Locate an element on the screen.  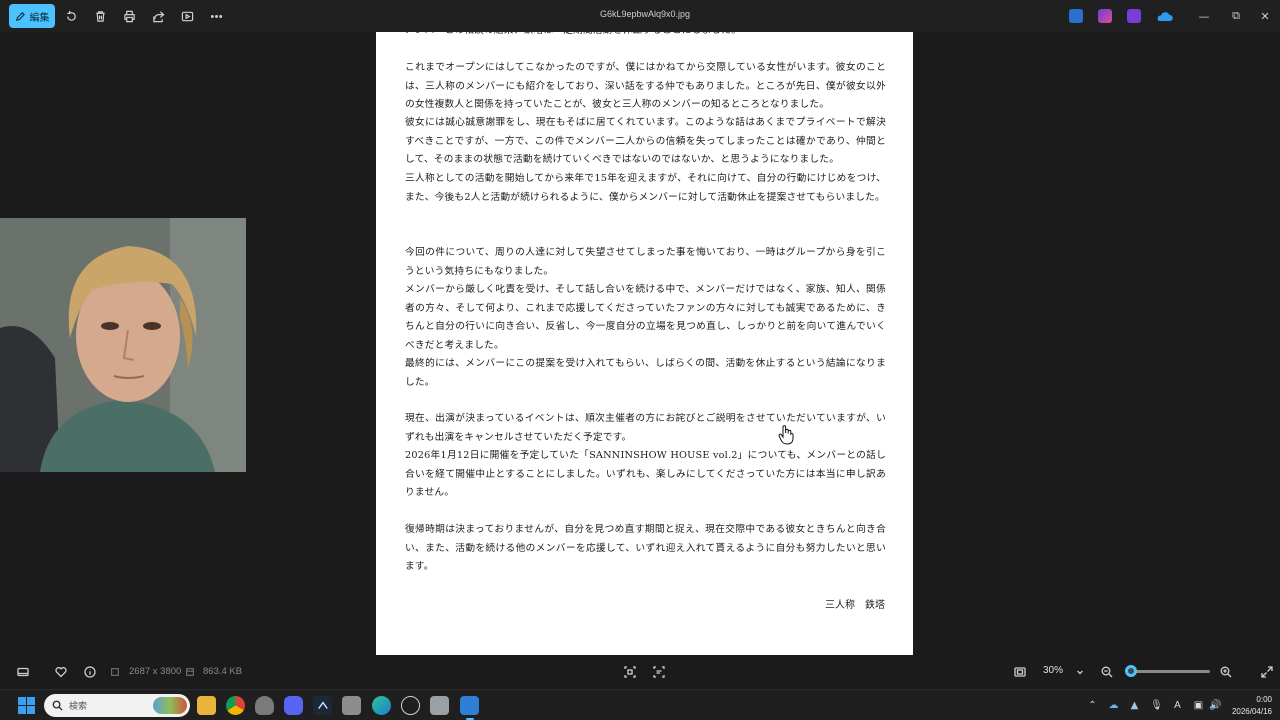
delete-button is located at coordinates (100, 16).